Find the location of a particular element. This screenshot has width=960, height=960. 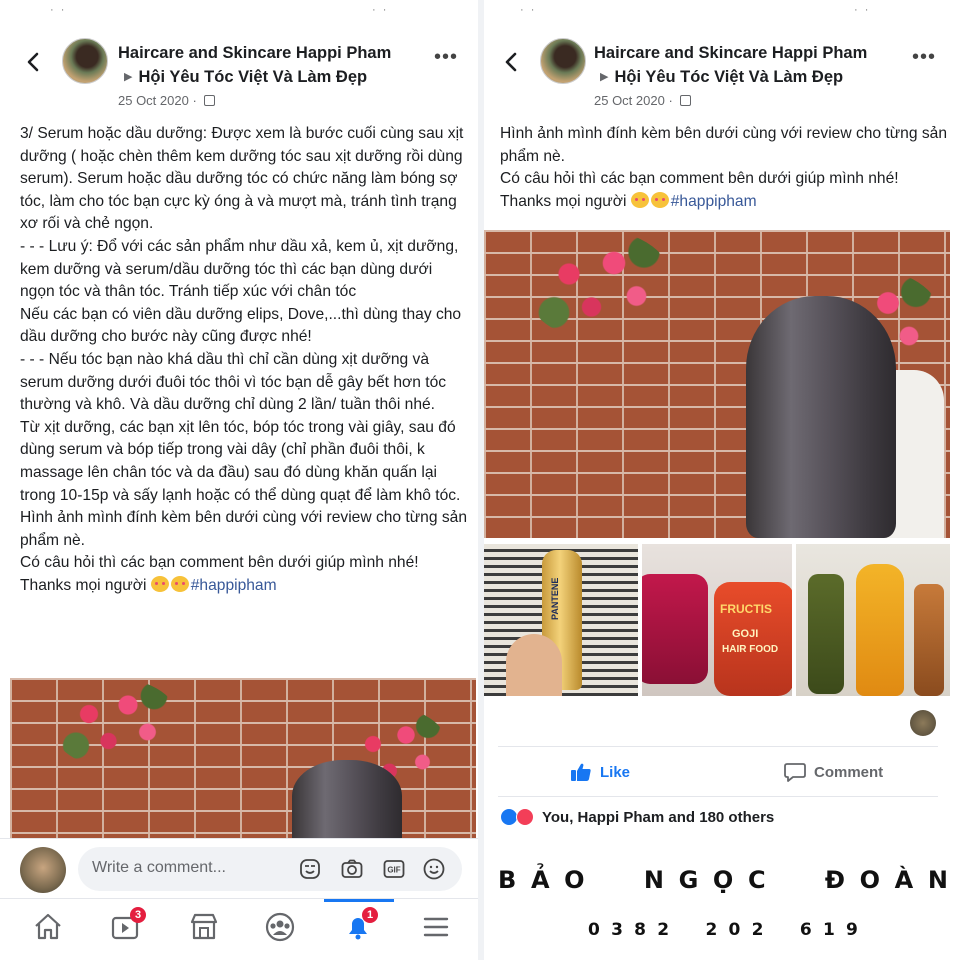

nav-video: 3 is located at coordinates (126, 927).